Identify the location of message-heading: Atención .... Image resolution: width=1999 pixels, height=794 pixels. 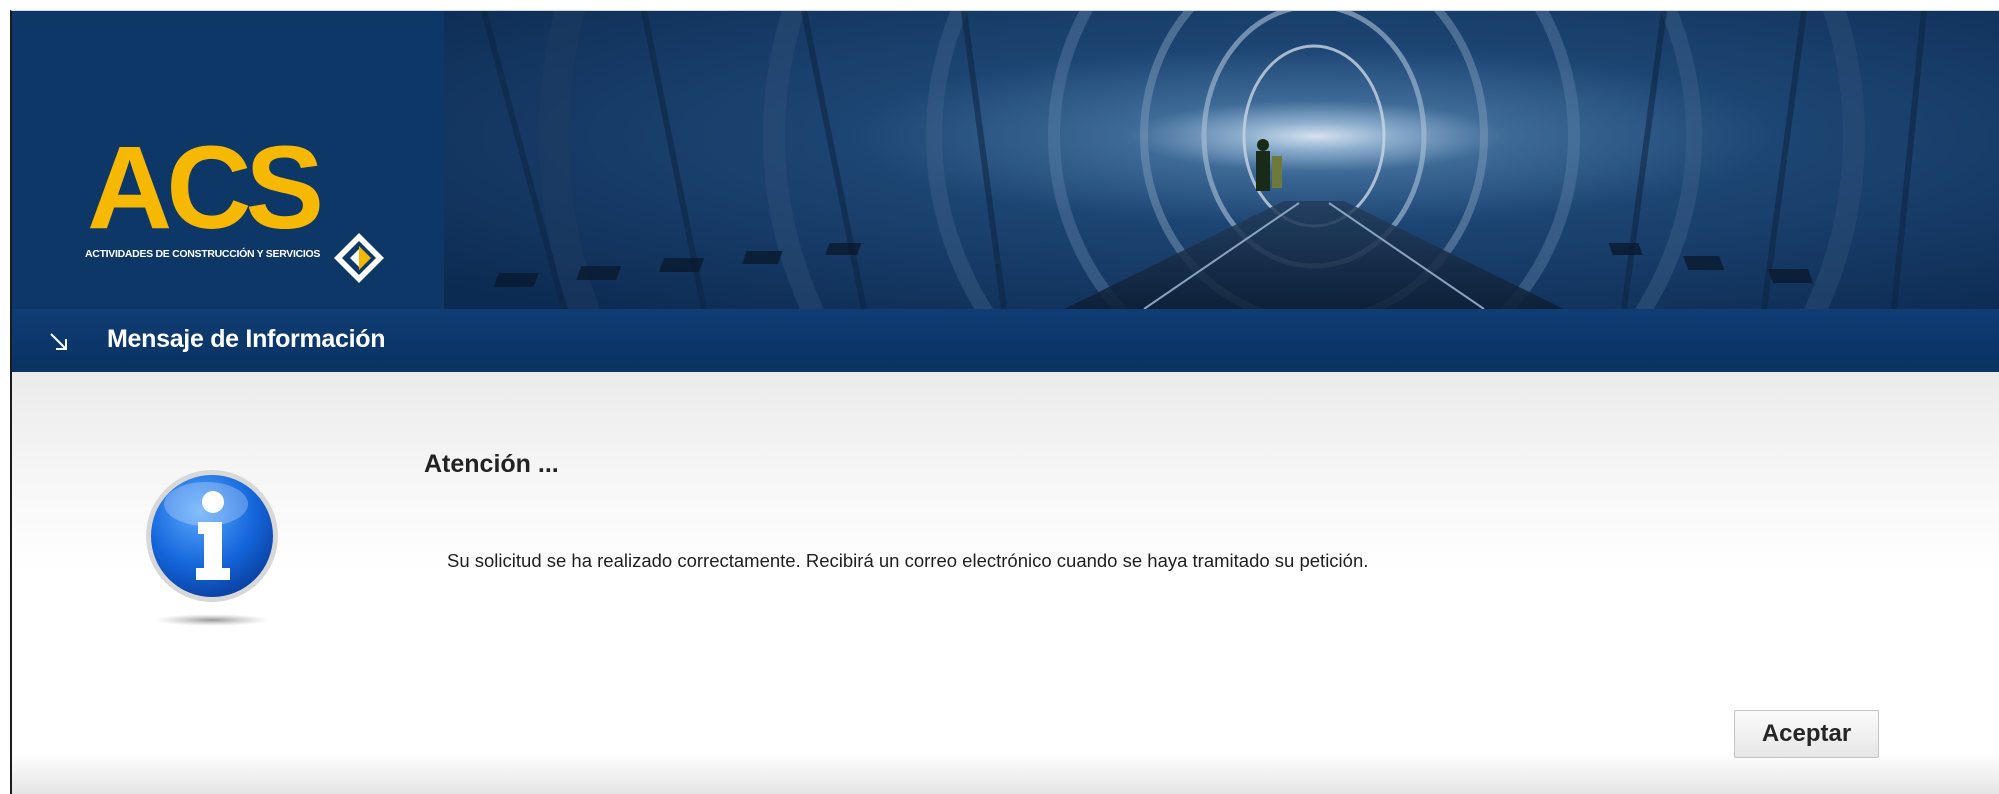
(491, 464).